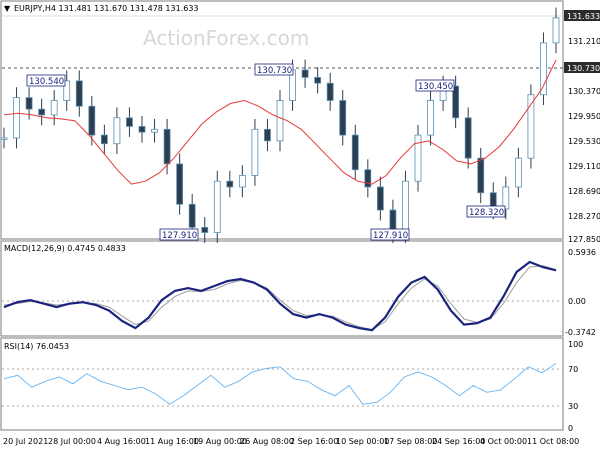  I want to click on annotation-127910-b: 127.910, so click(390, 236).